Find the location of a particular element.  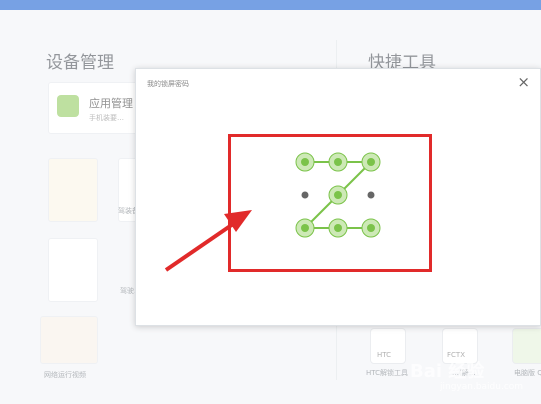

watermark-url: jingyan.baidu.com is located at coordinates (482, 387).